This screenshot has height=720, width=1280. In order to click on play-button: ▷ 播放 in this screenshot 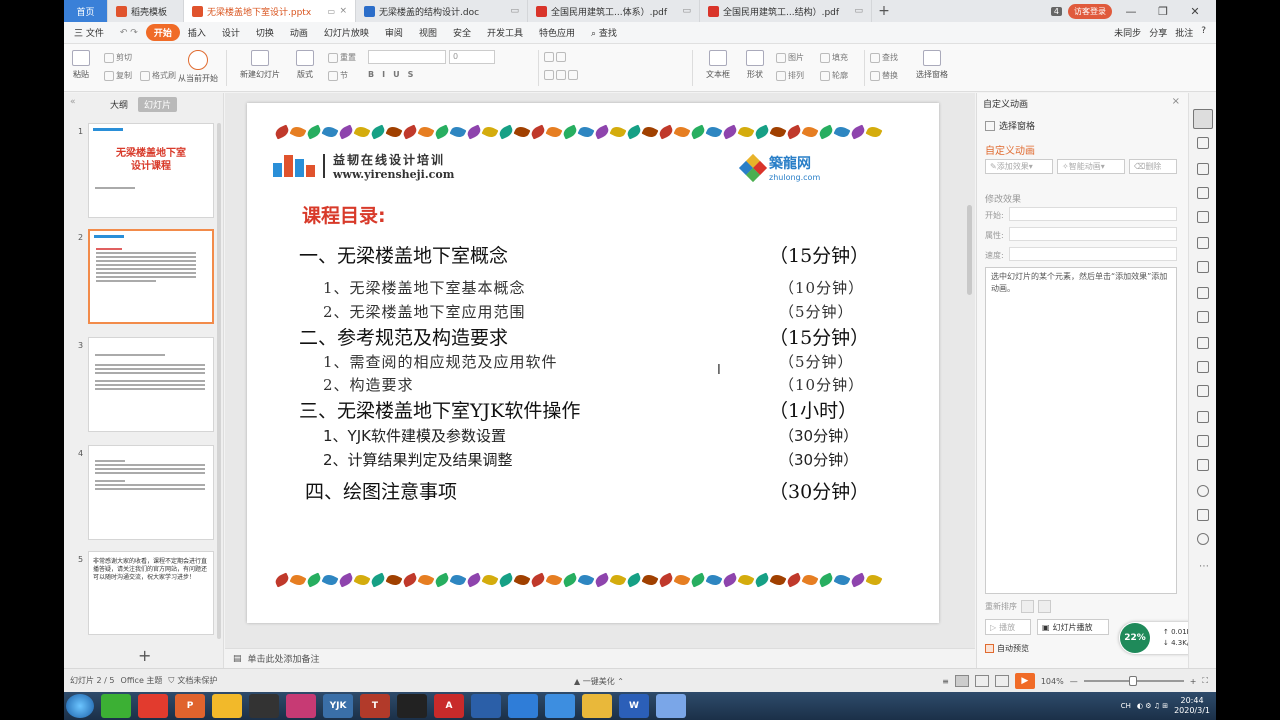, I will do `click(1008, 627)`.